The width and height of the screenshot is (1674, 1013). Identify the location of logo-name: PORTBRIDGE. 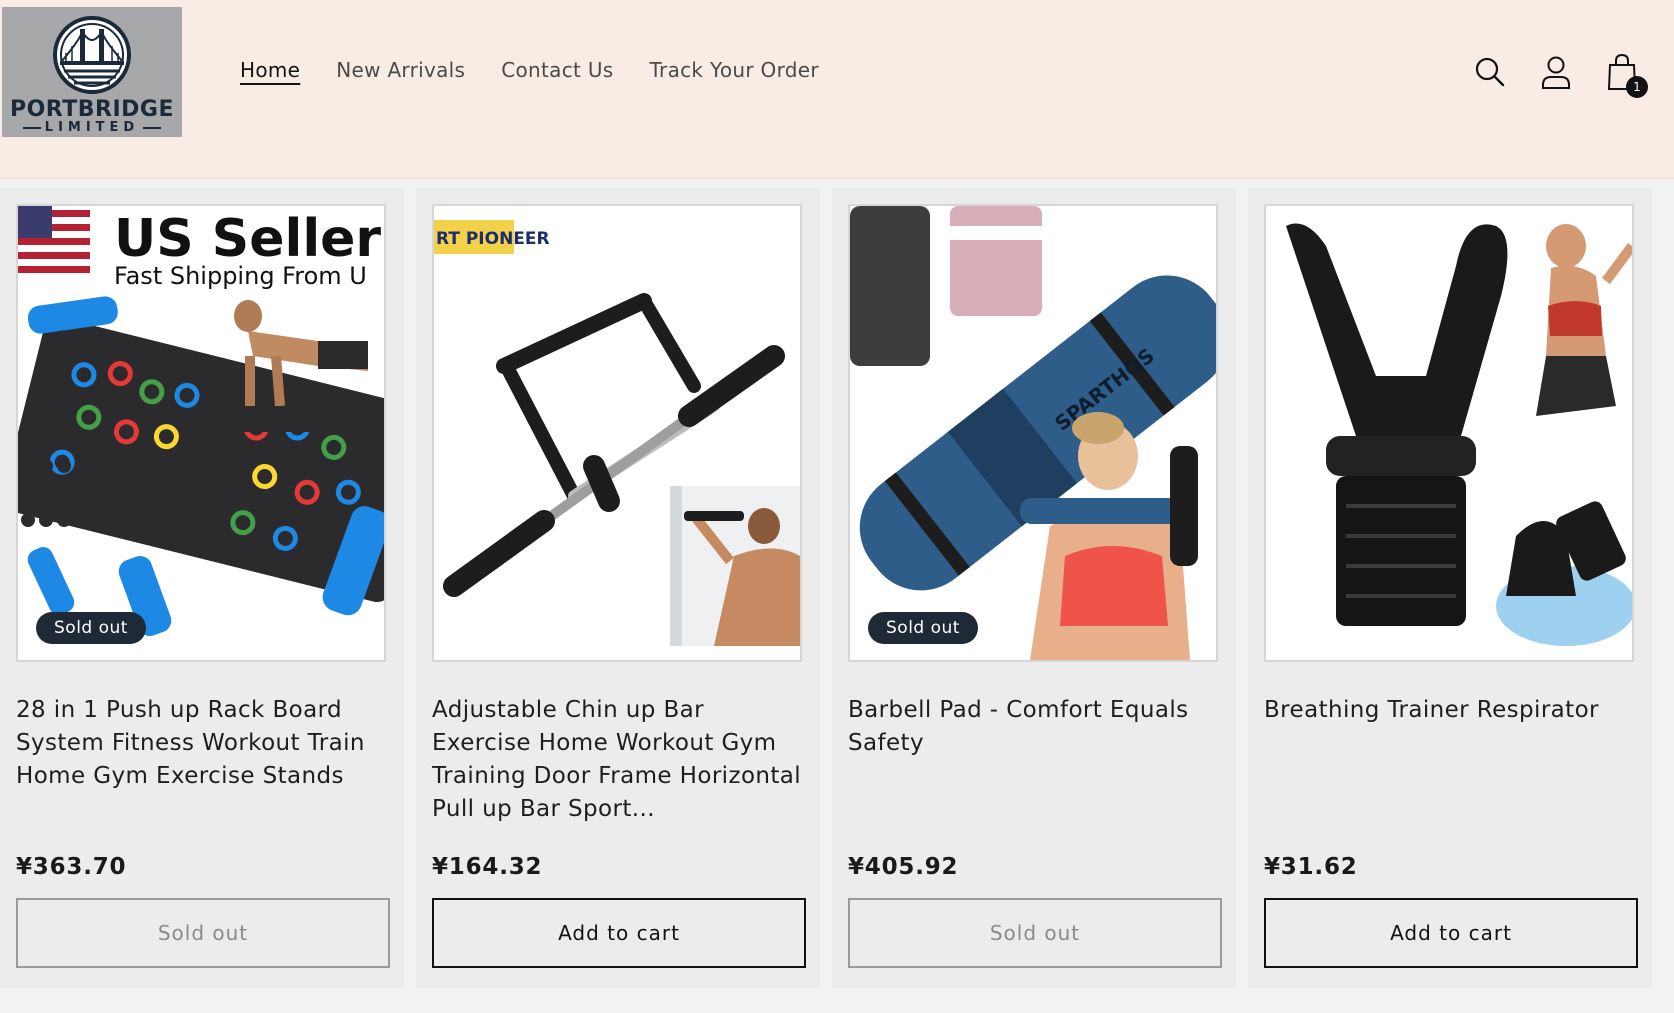
(92, 109).